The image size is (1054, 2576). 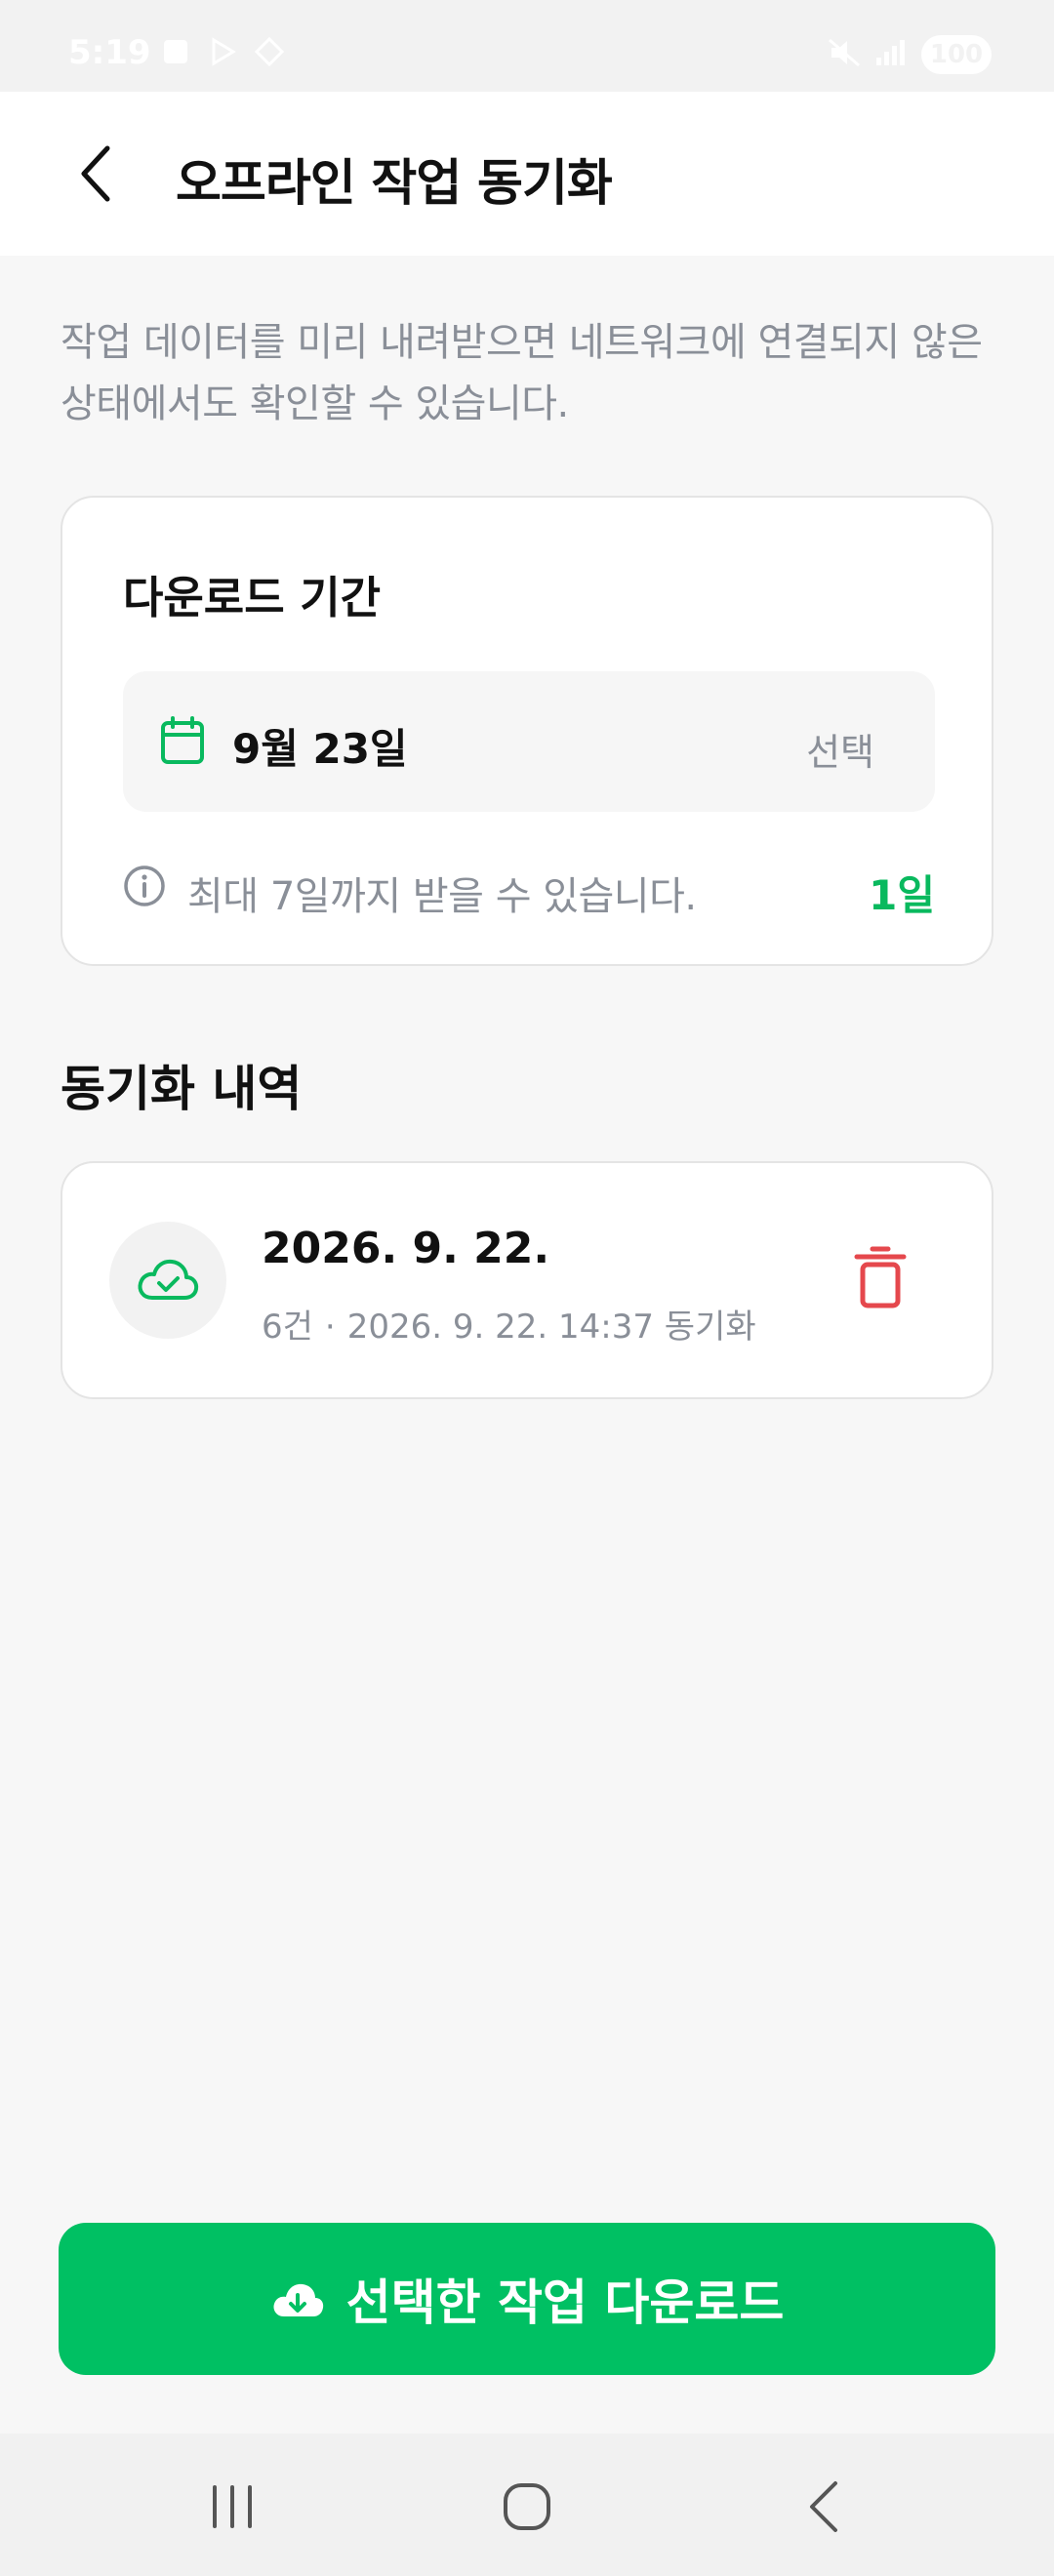 I want to click on notification-icon, so click(x=175, y=51).